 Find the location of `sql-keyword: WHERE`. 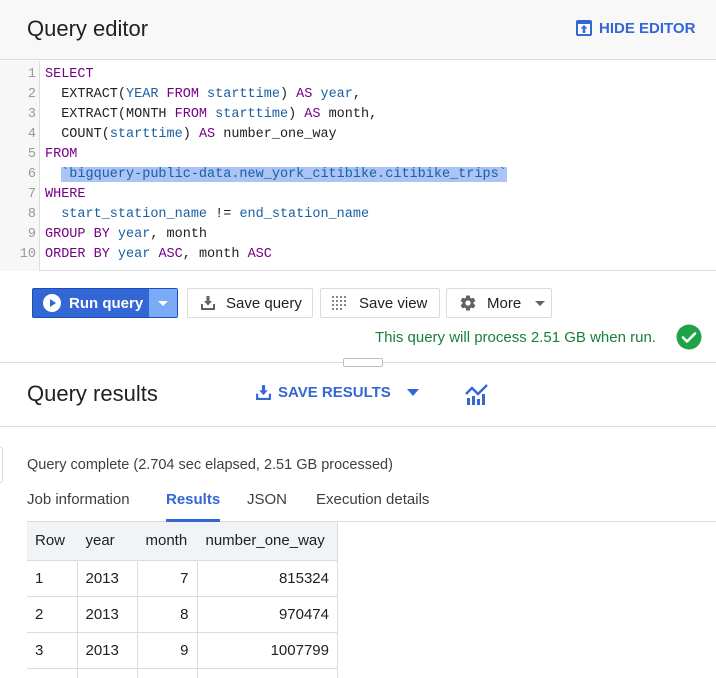

sql-keyword: WHERE is located at coordinates (65, 194).